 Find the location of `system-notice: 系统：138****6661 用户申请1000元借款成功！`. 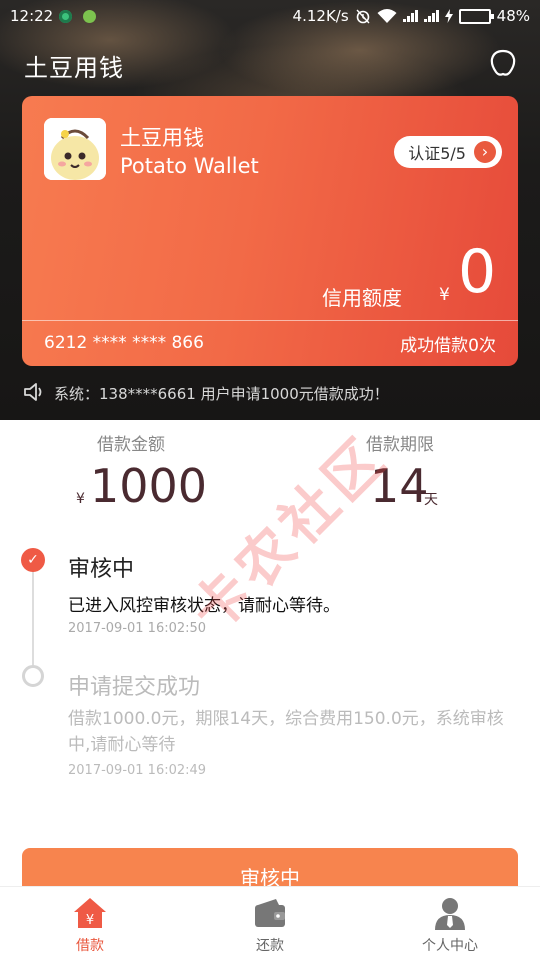

system-notice: 系统：138****6661 用户申请1000元借款成功！ is located at coordinates (270, 393).